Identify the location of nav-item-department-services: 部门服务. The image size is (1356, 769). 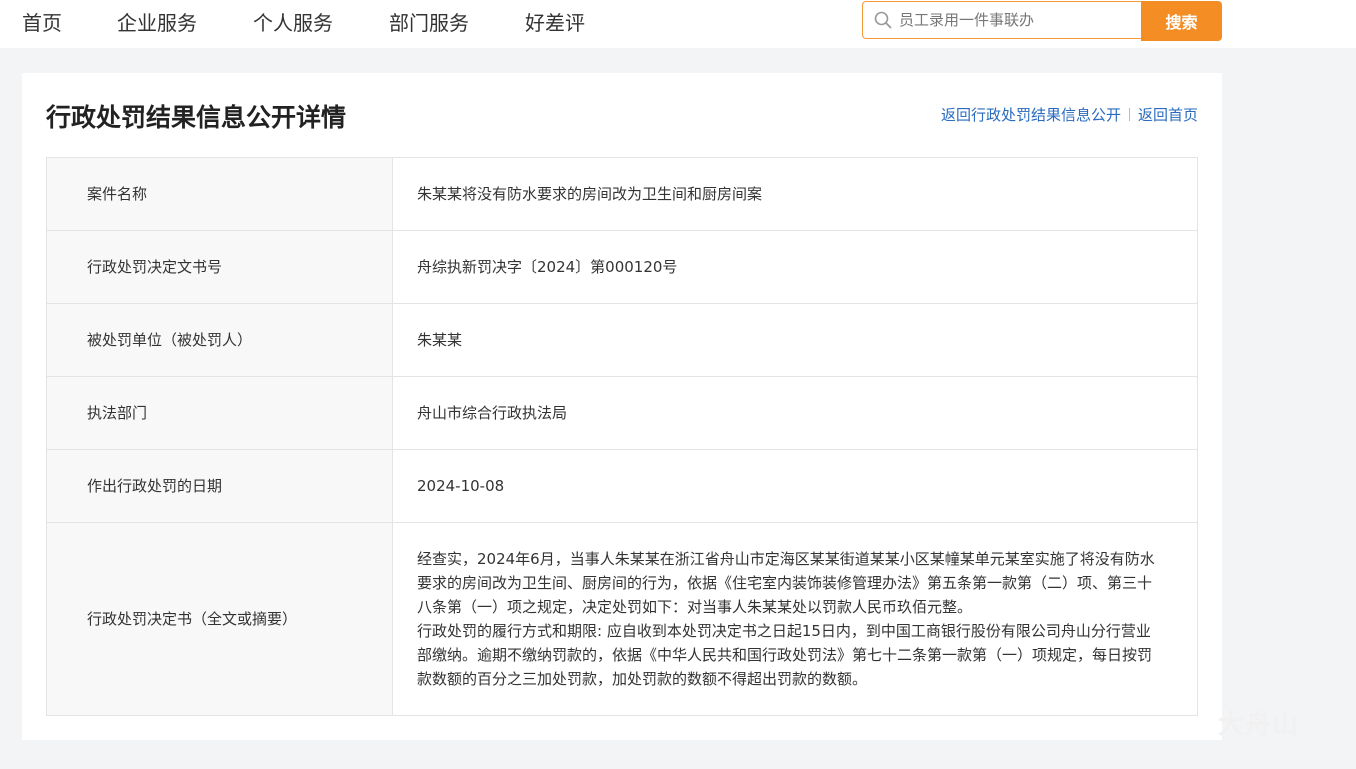
(429, 23).